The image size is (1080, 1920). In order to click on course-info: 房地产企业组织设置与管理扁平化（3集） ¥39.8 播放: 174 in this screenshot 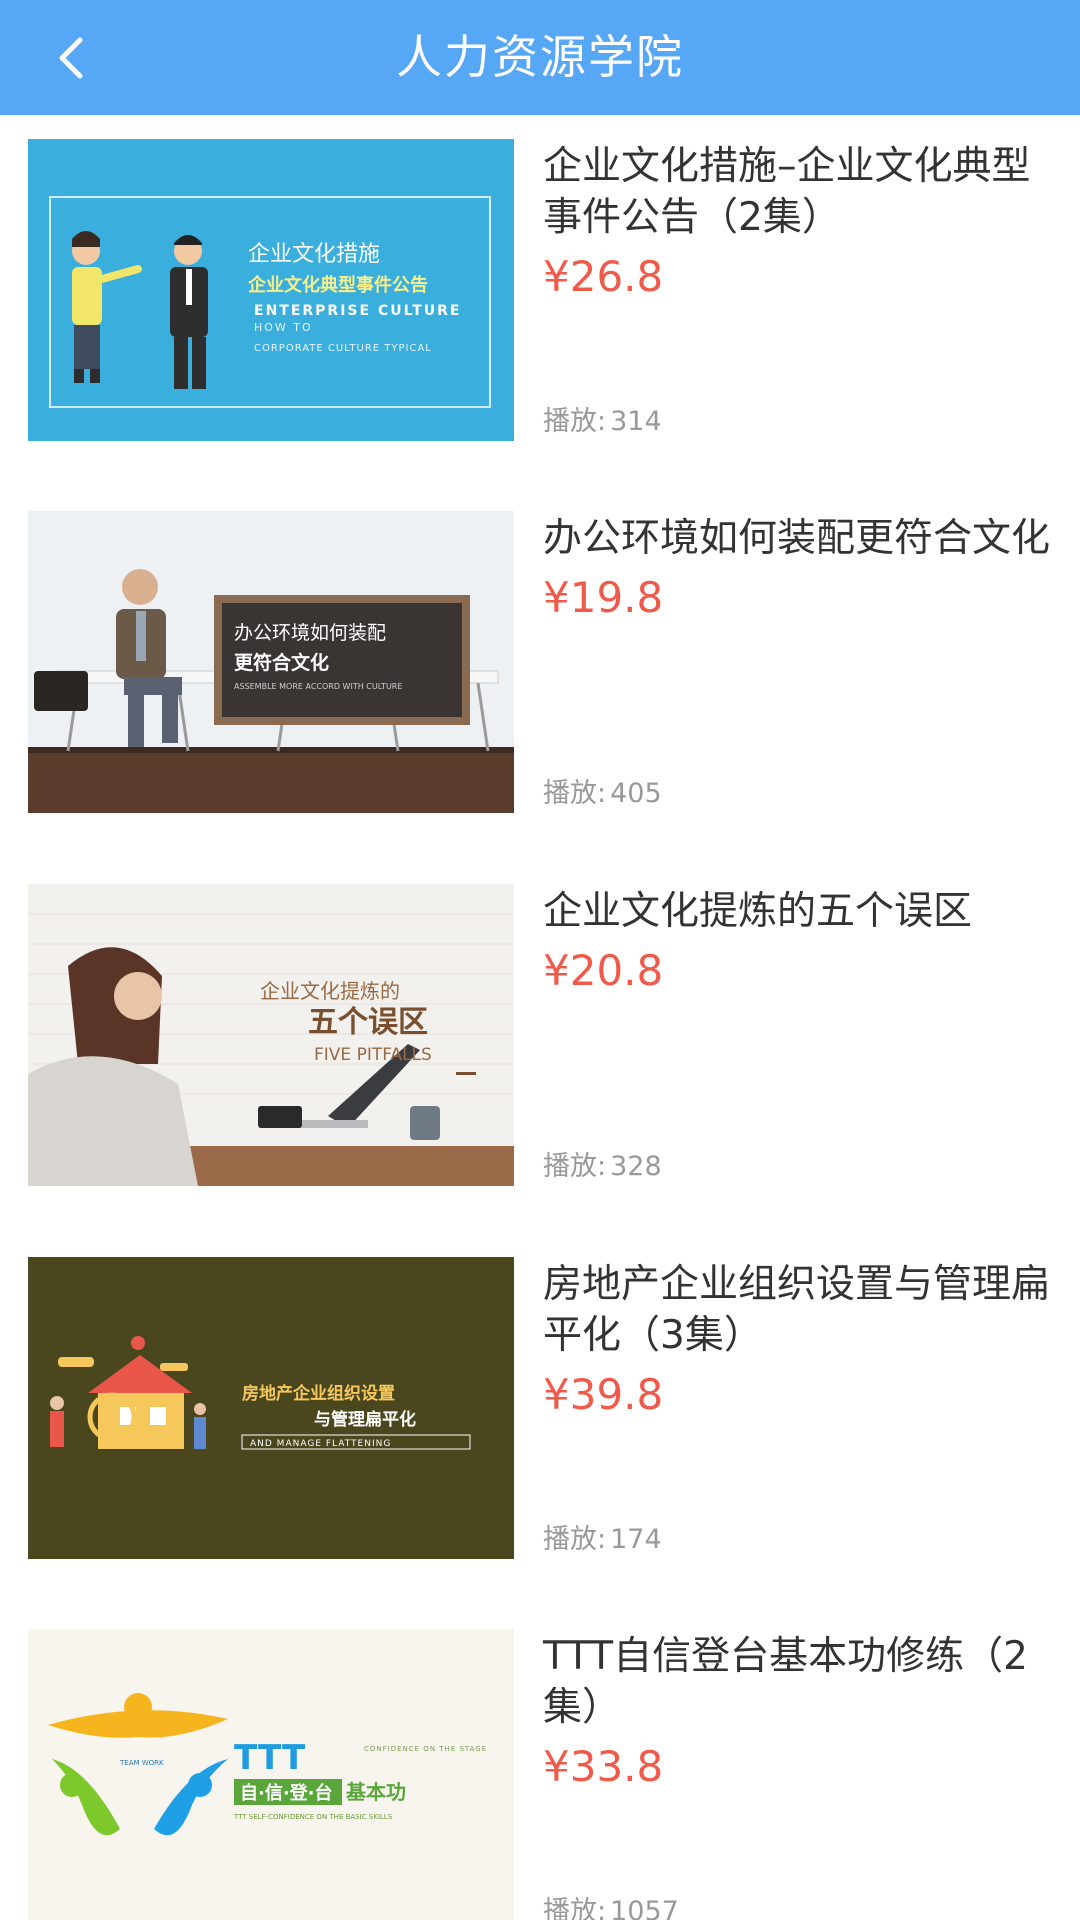, I will do `click(803, 1408)`.